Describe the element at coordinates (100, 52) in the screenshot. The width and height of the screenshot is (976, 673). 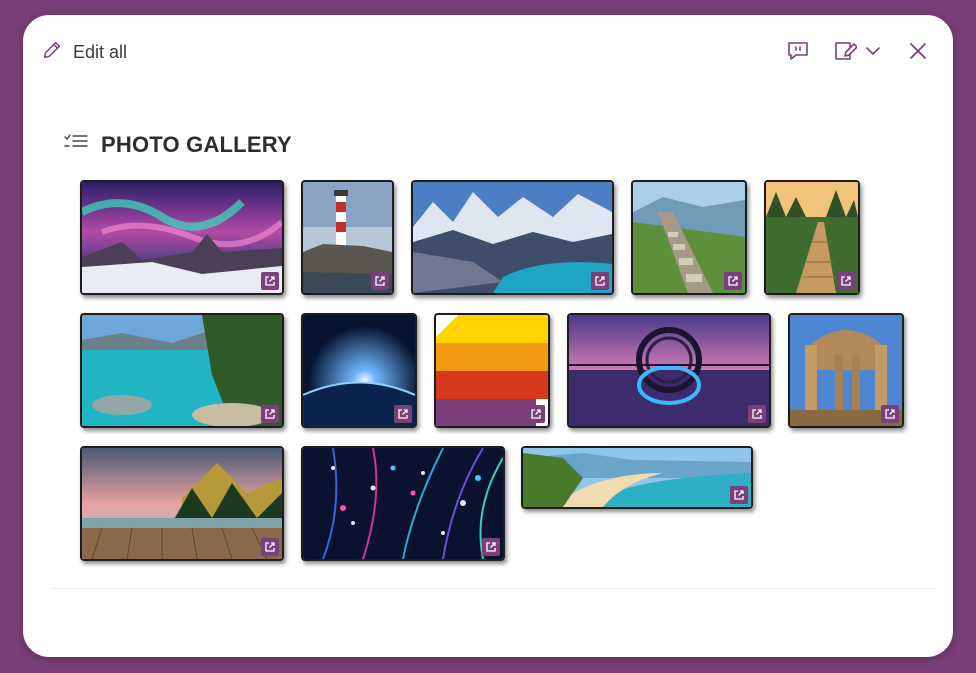
I see `edit-all-label: Edit all` at that location.